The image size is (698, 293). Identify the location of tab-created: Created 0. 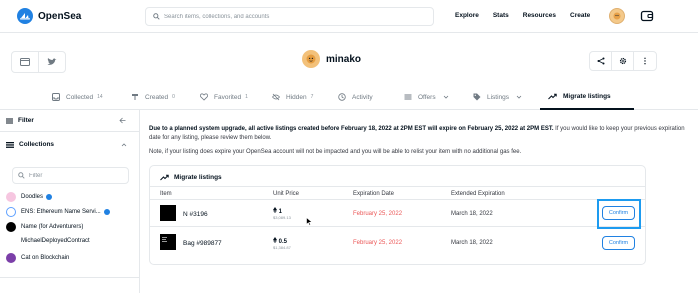
(153, 97).